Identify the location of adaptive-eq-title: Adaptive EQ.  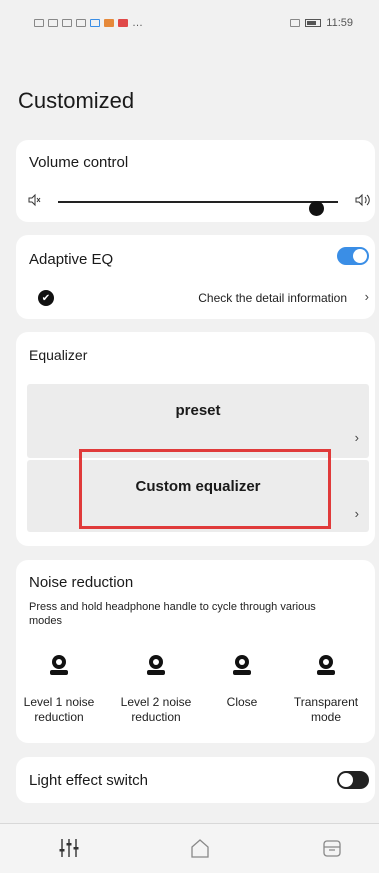
(71, 259).